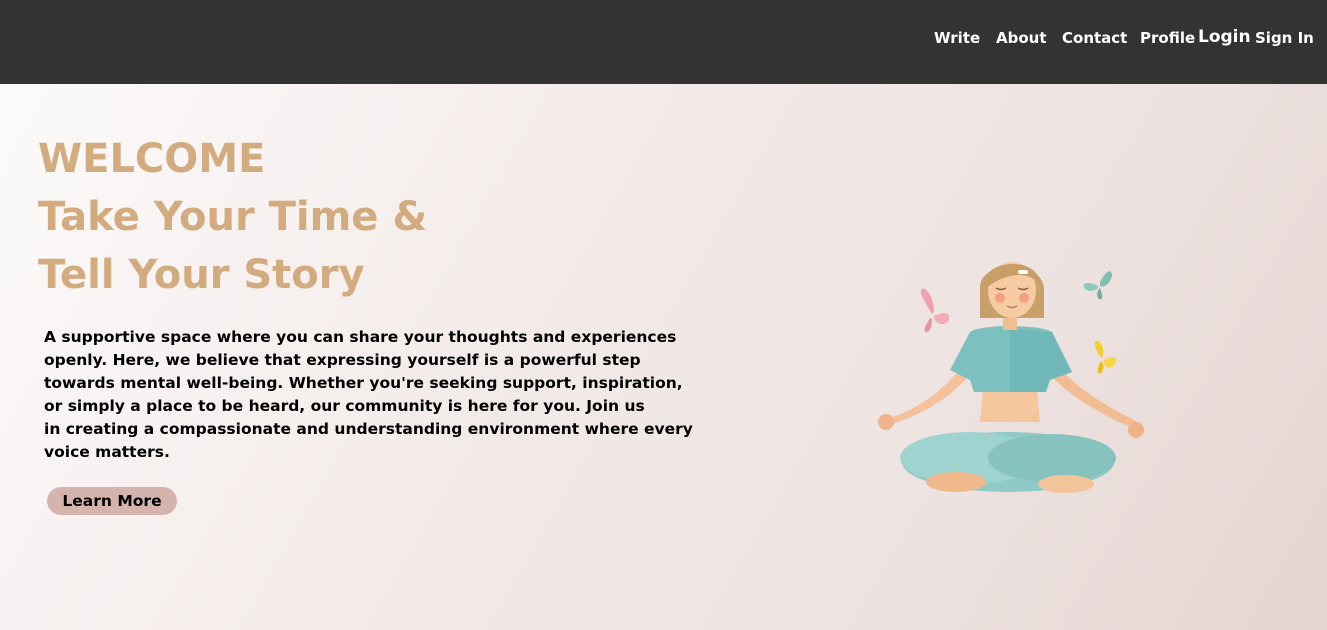  What do you see at coordinates (201, 275) in the screenshot?
I see `hero-headline-line-3: Tell Your Story` at bounding box center [201, 275].